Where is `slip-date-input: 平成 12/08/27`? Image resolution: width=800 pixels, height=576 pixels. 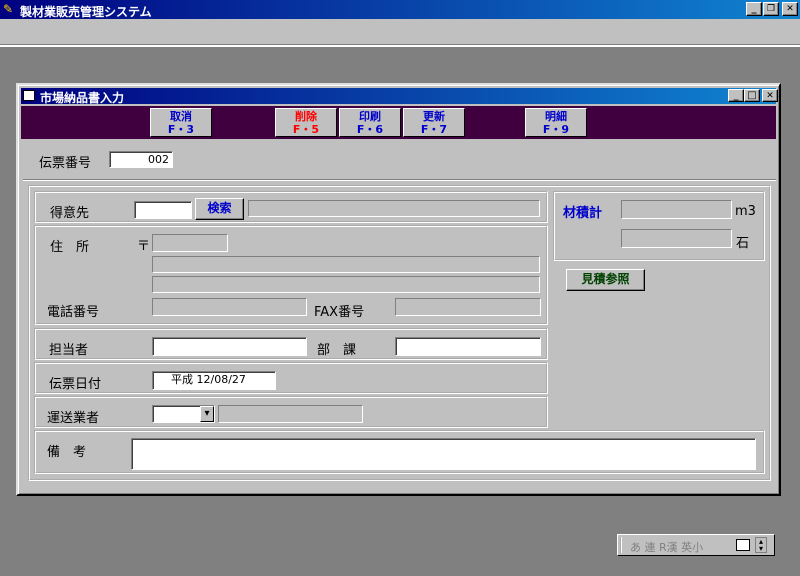
slip-date-input: 平成 12/08/27 is located at coordinates (214, 380).